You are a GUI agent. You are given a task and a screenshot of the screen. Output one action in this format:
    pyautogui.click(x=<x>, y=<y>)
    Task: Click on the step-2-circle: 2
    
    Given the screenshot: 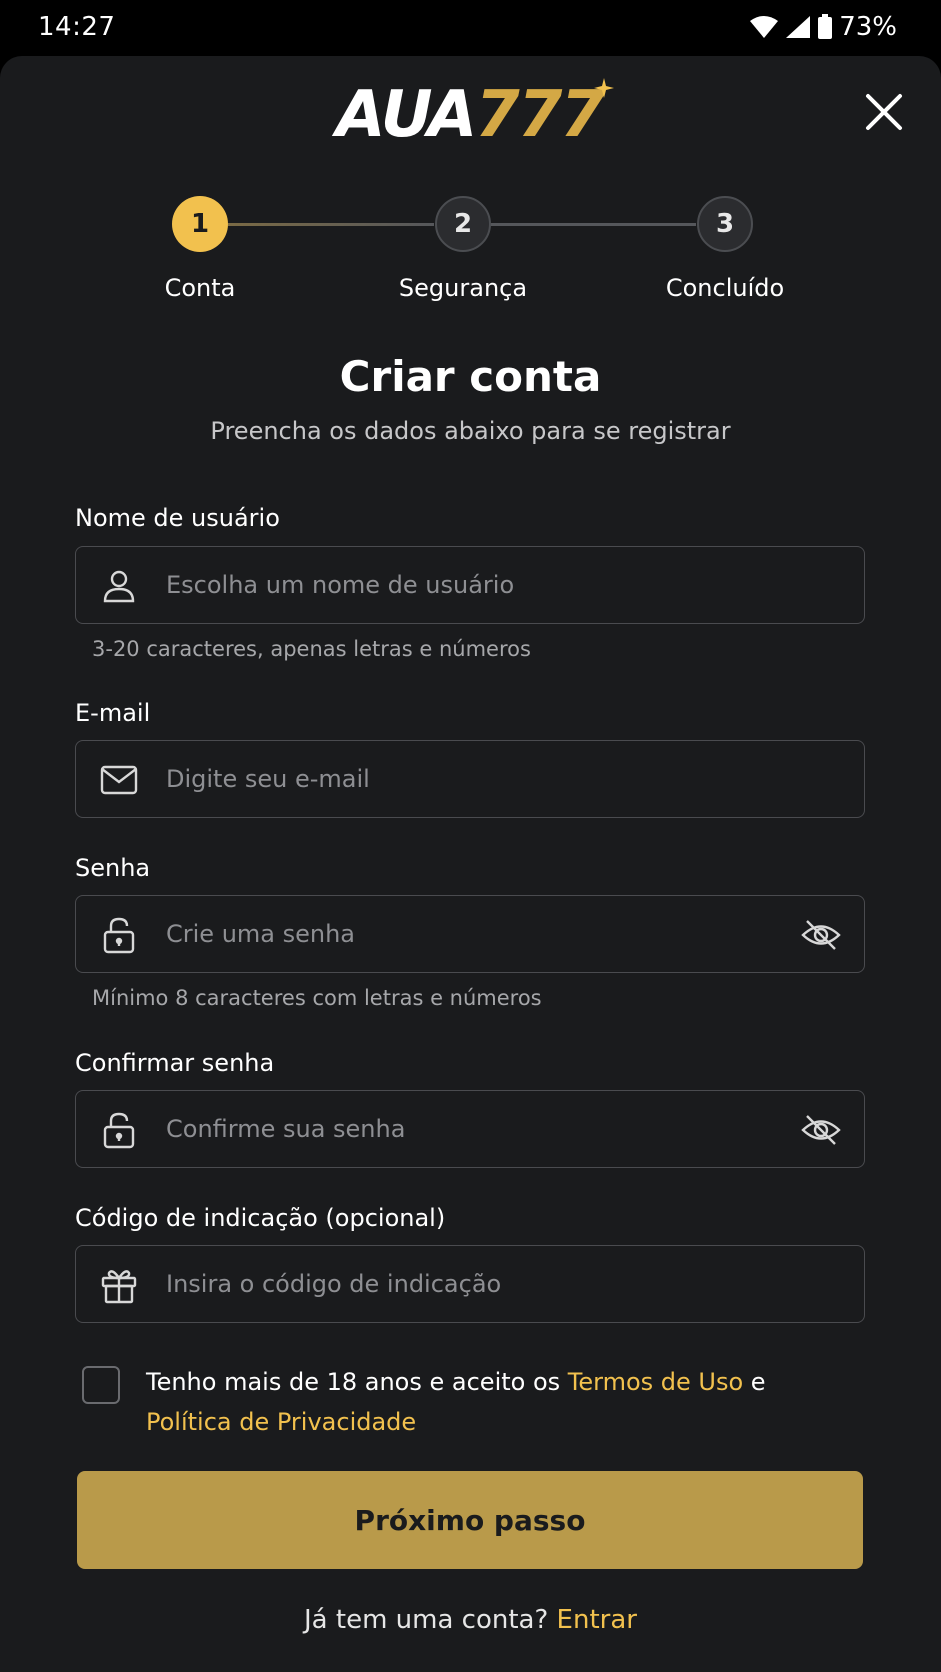 What is the action you would take?
    pyautogui.click(x=463, y=224)
    